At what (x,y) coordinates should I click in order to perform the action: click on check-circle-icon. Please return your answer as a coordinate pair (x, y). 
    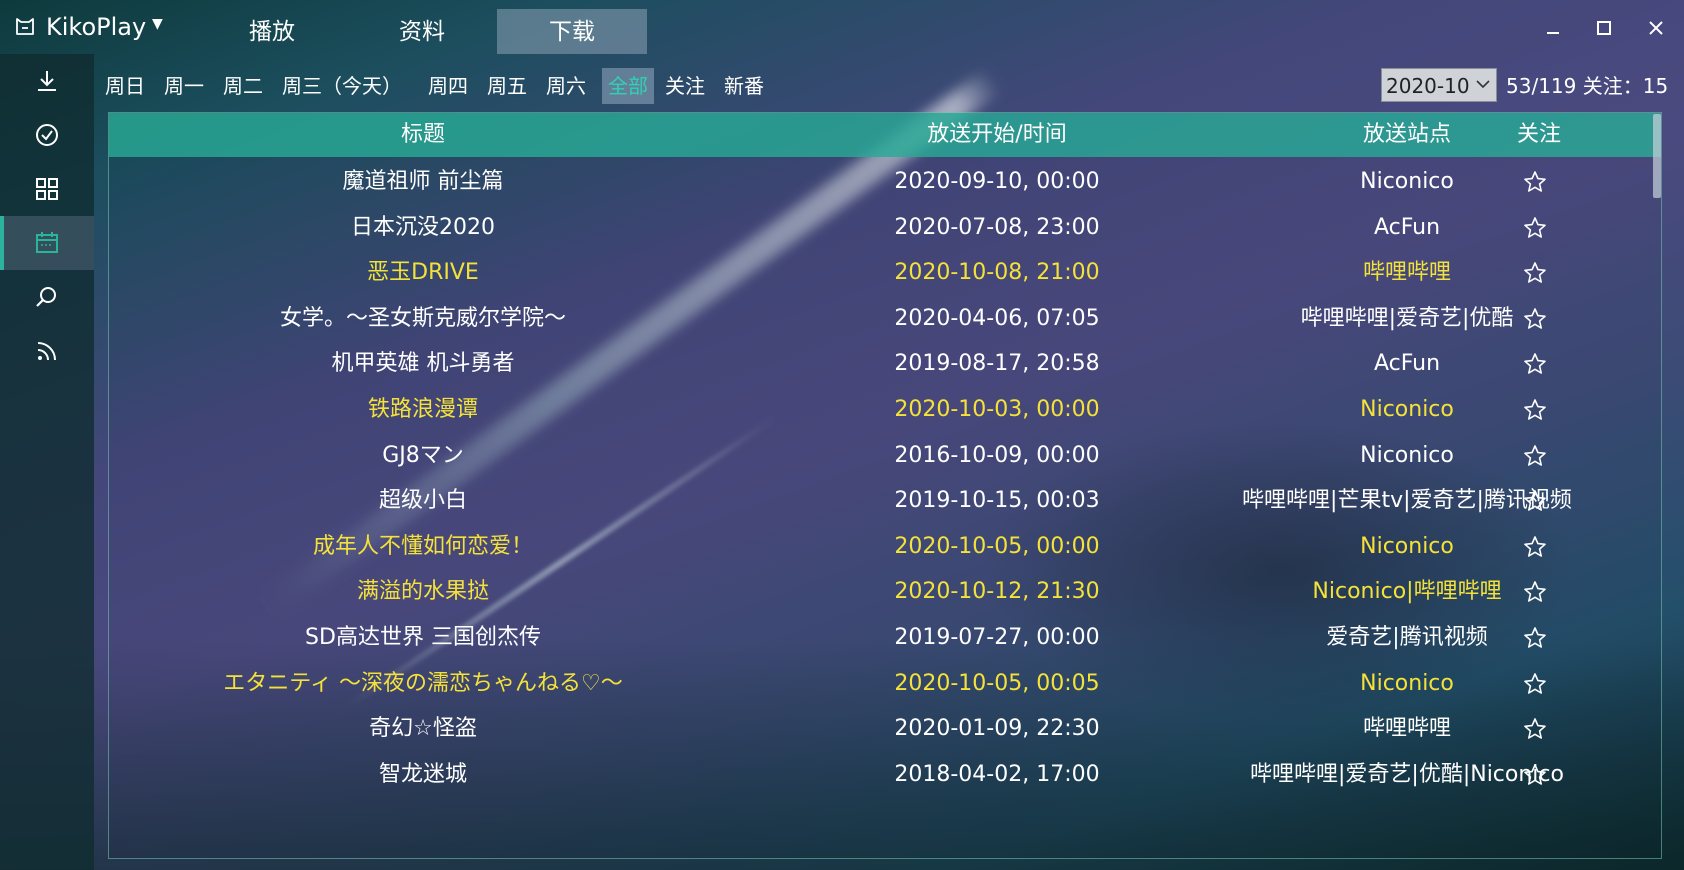
    Looking at the image, I should click on (47, 135).